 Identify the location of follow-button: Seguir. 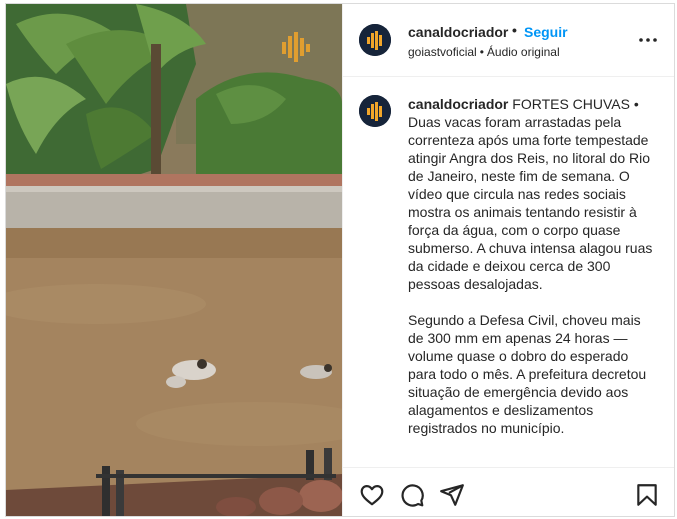
(546, 32).